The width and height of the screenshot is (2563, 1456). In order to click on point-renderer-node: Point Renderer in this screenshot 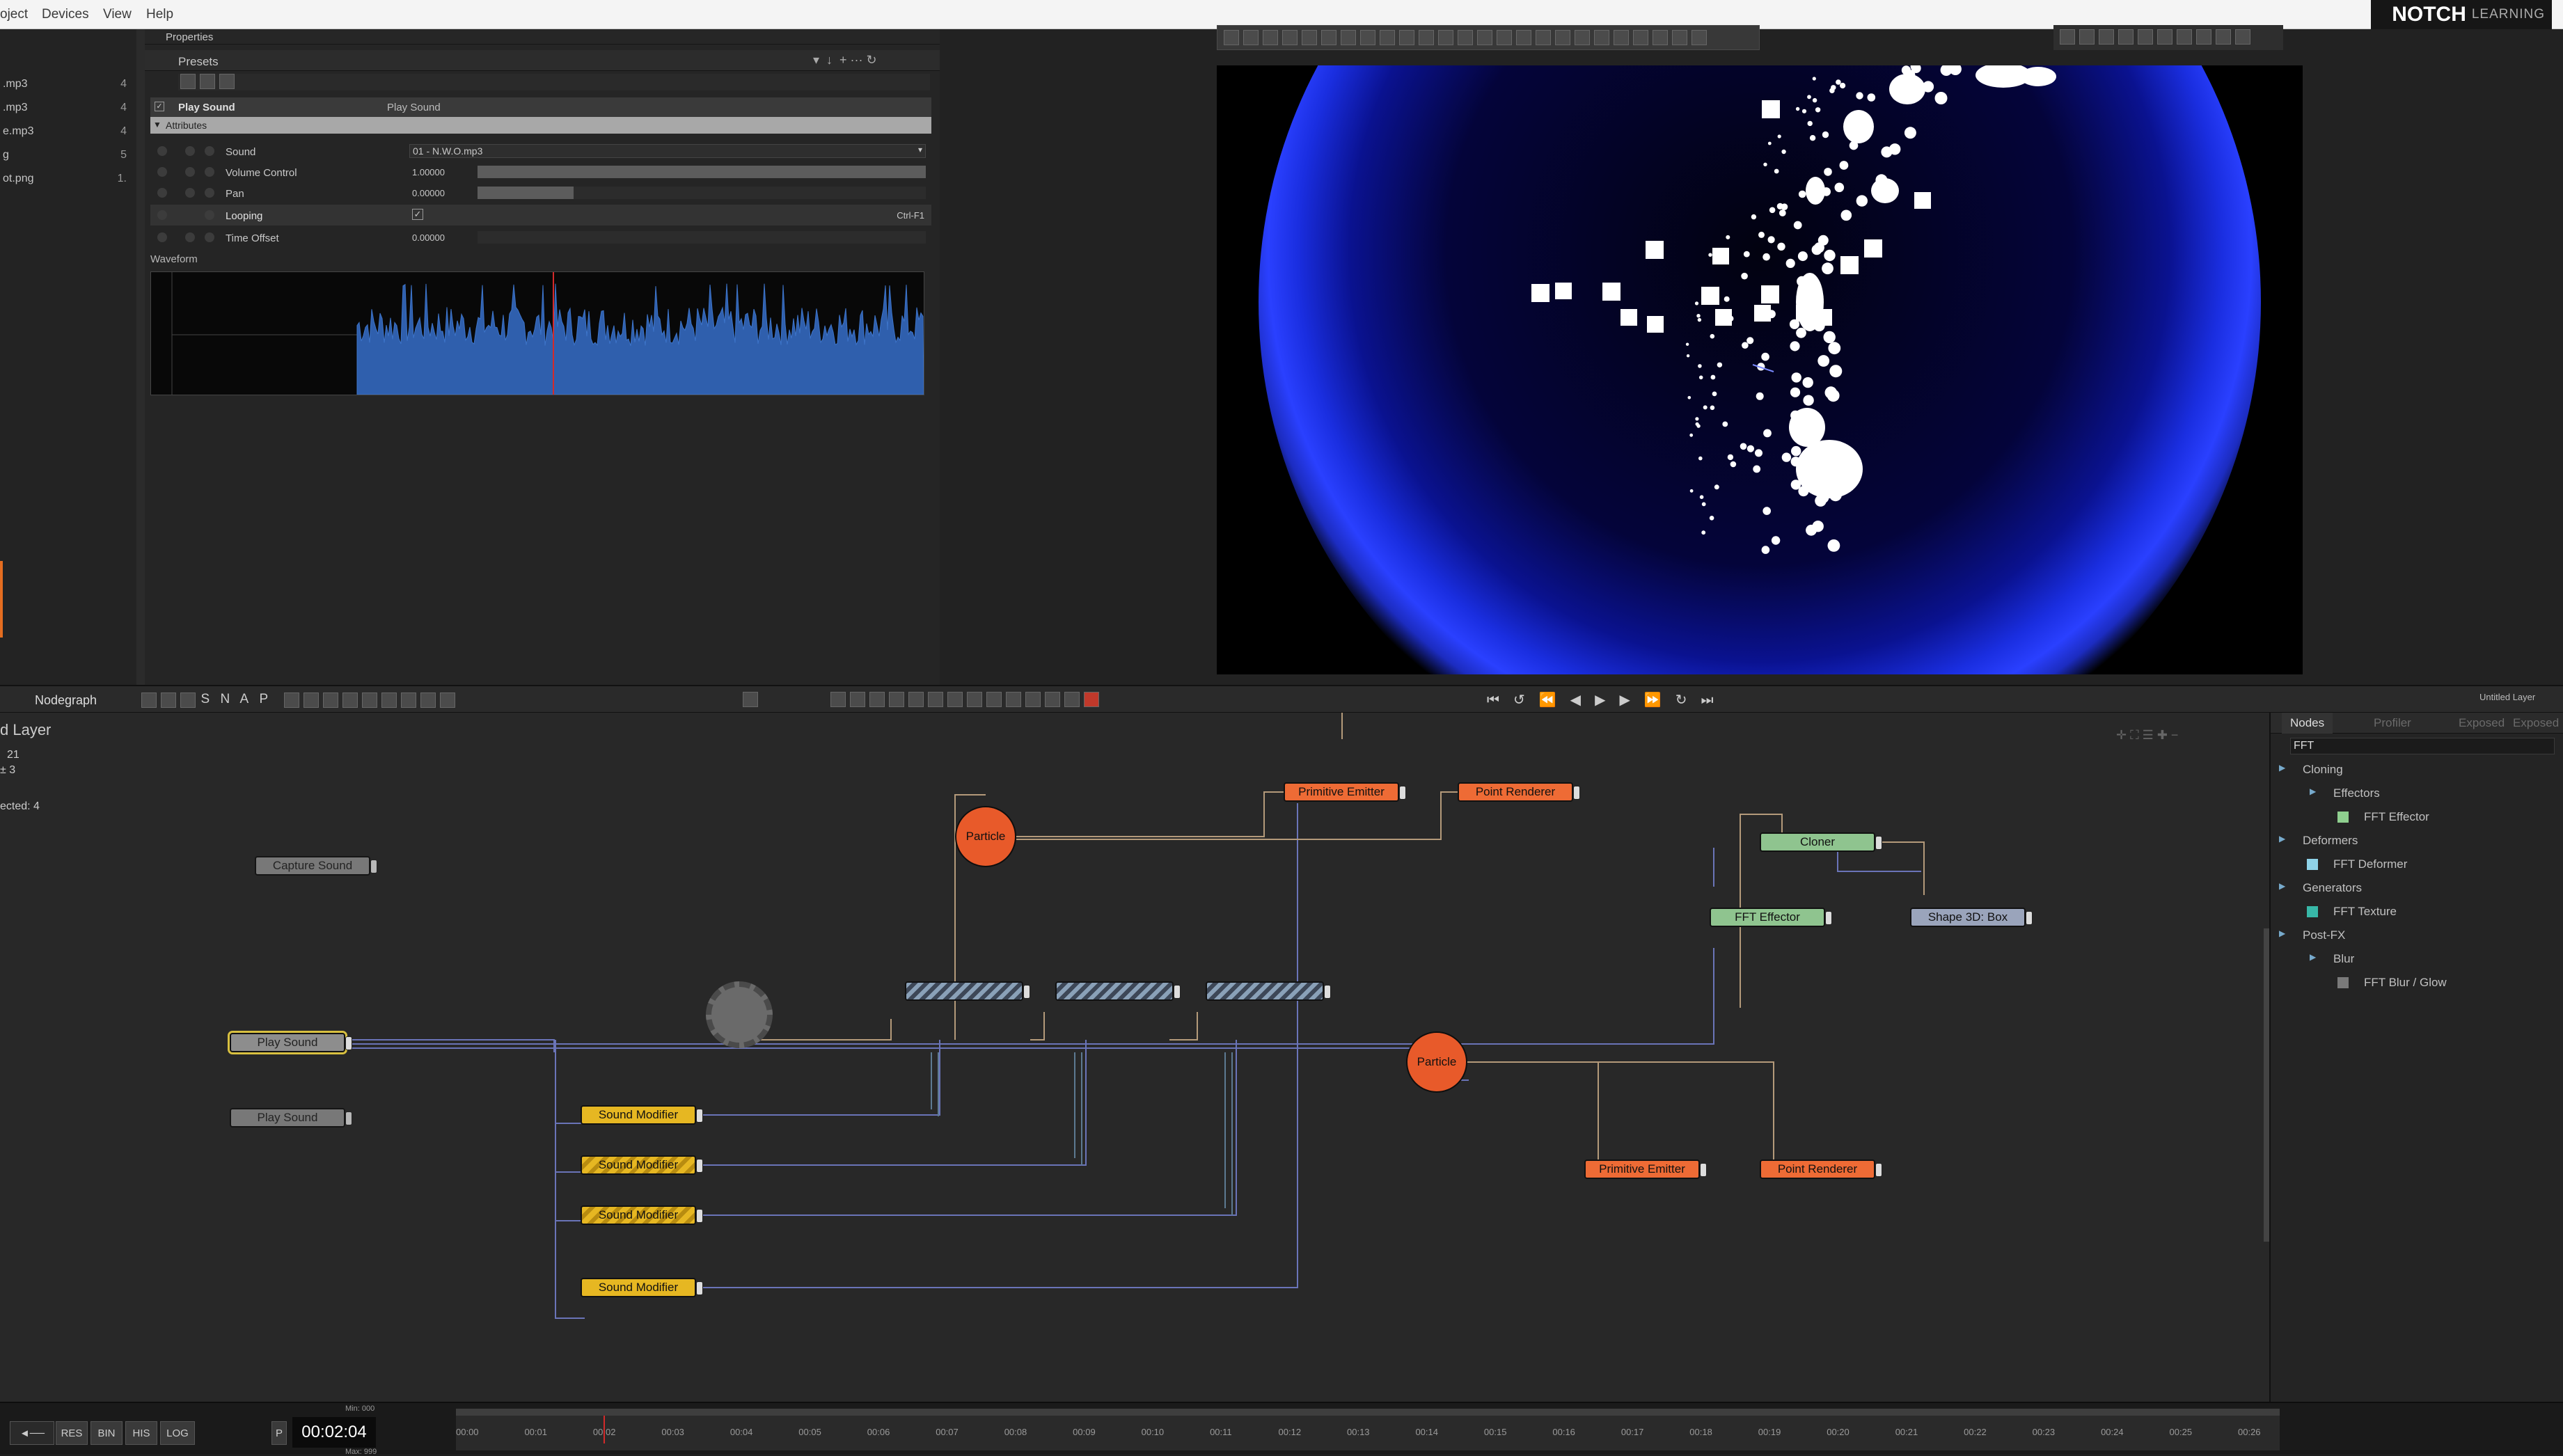, I will do `click(1821, 1170)`.